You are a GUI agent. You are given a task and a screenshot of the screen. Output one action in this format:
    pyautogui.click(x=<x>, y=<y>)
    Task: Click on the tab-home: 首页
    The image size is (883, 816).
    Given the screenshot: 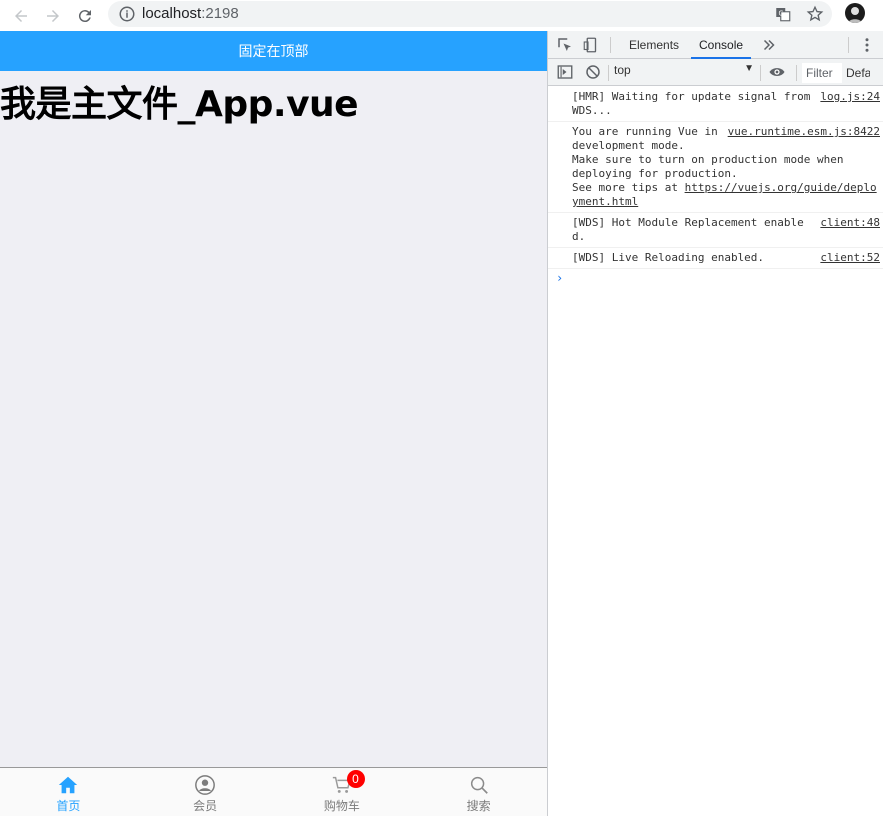 What is the action you would take?
    pyautogui.click(x=68, y=792)
    